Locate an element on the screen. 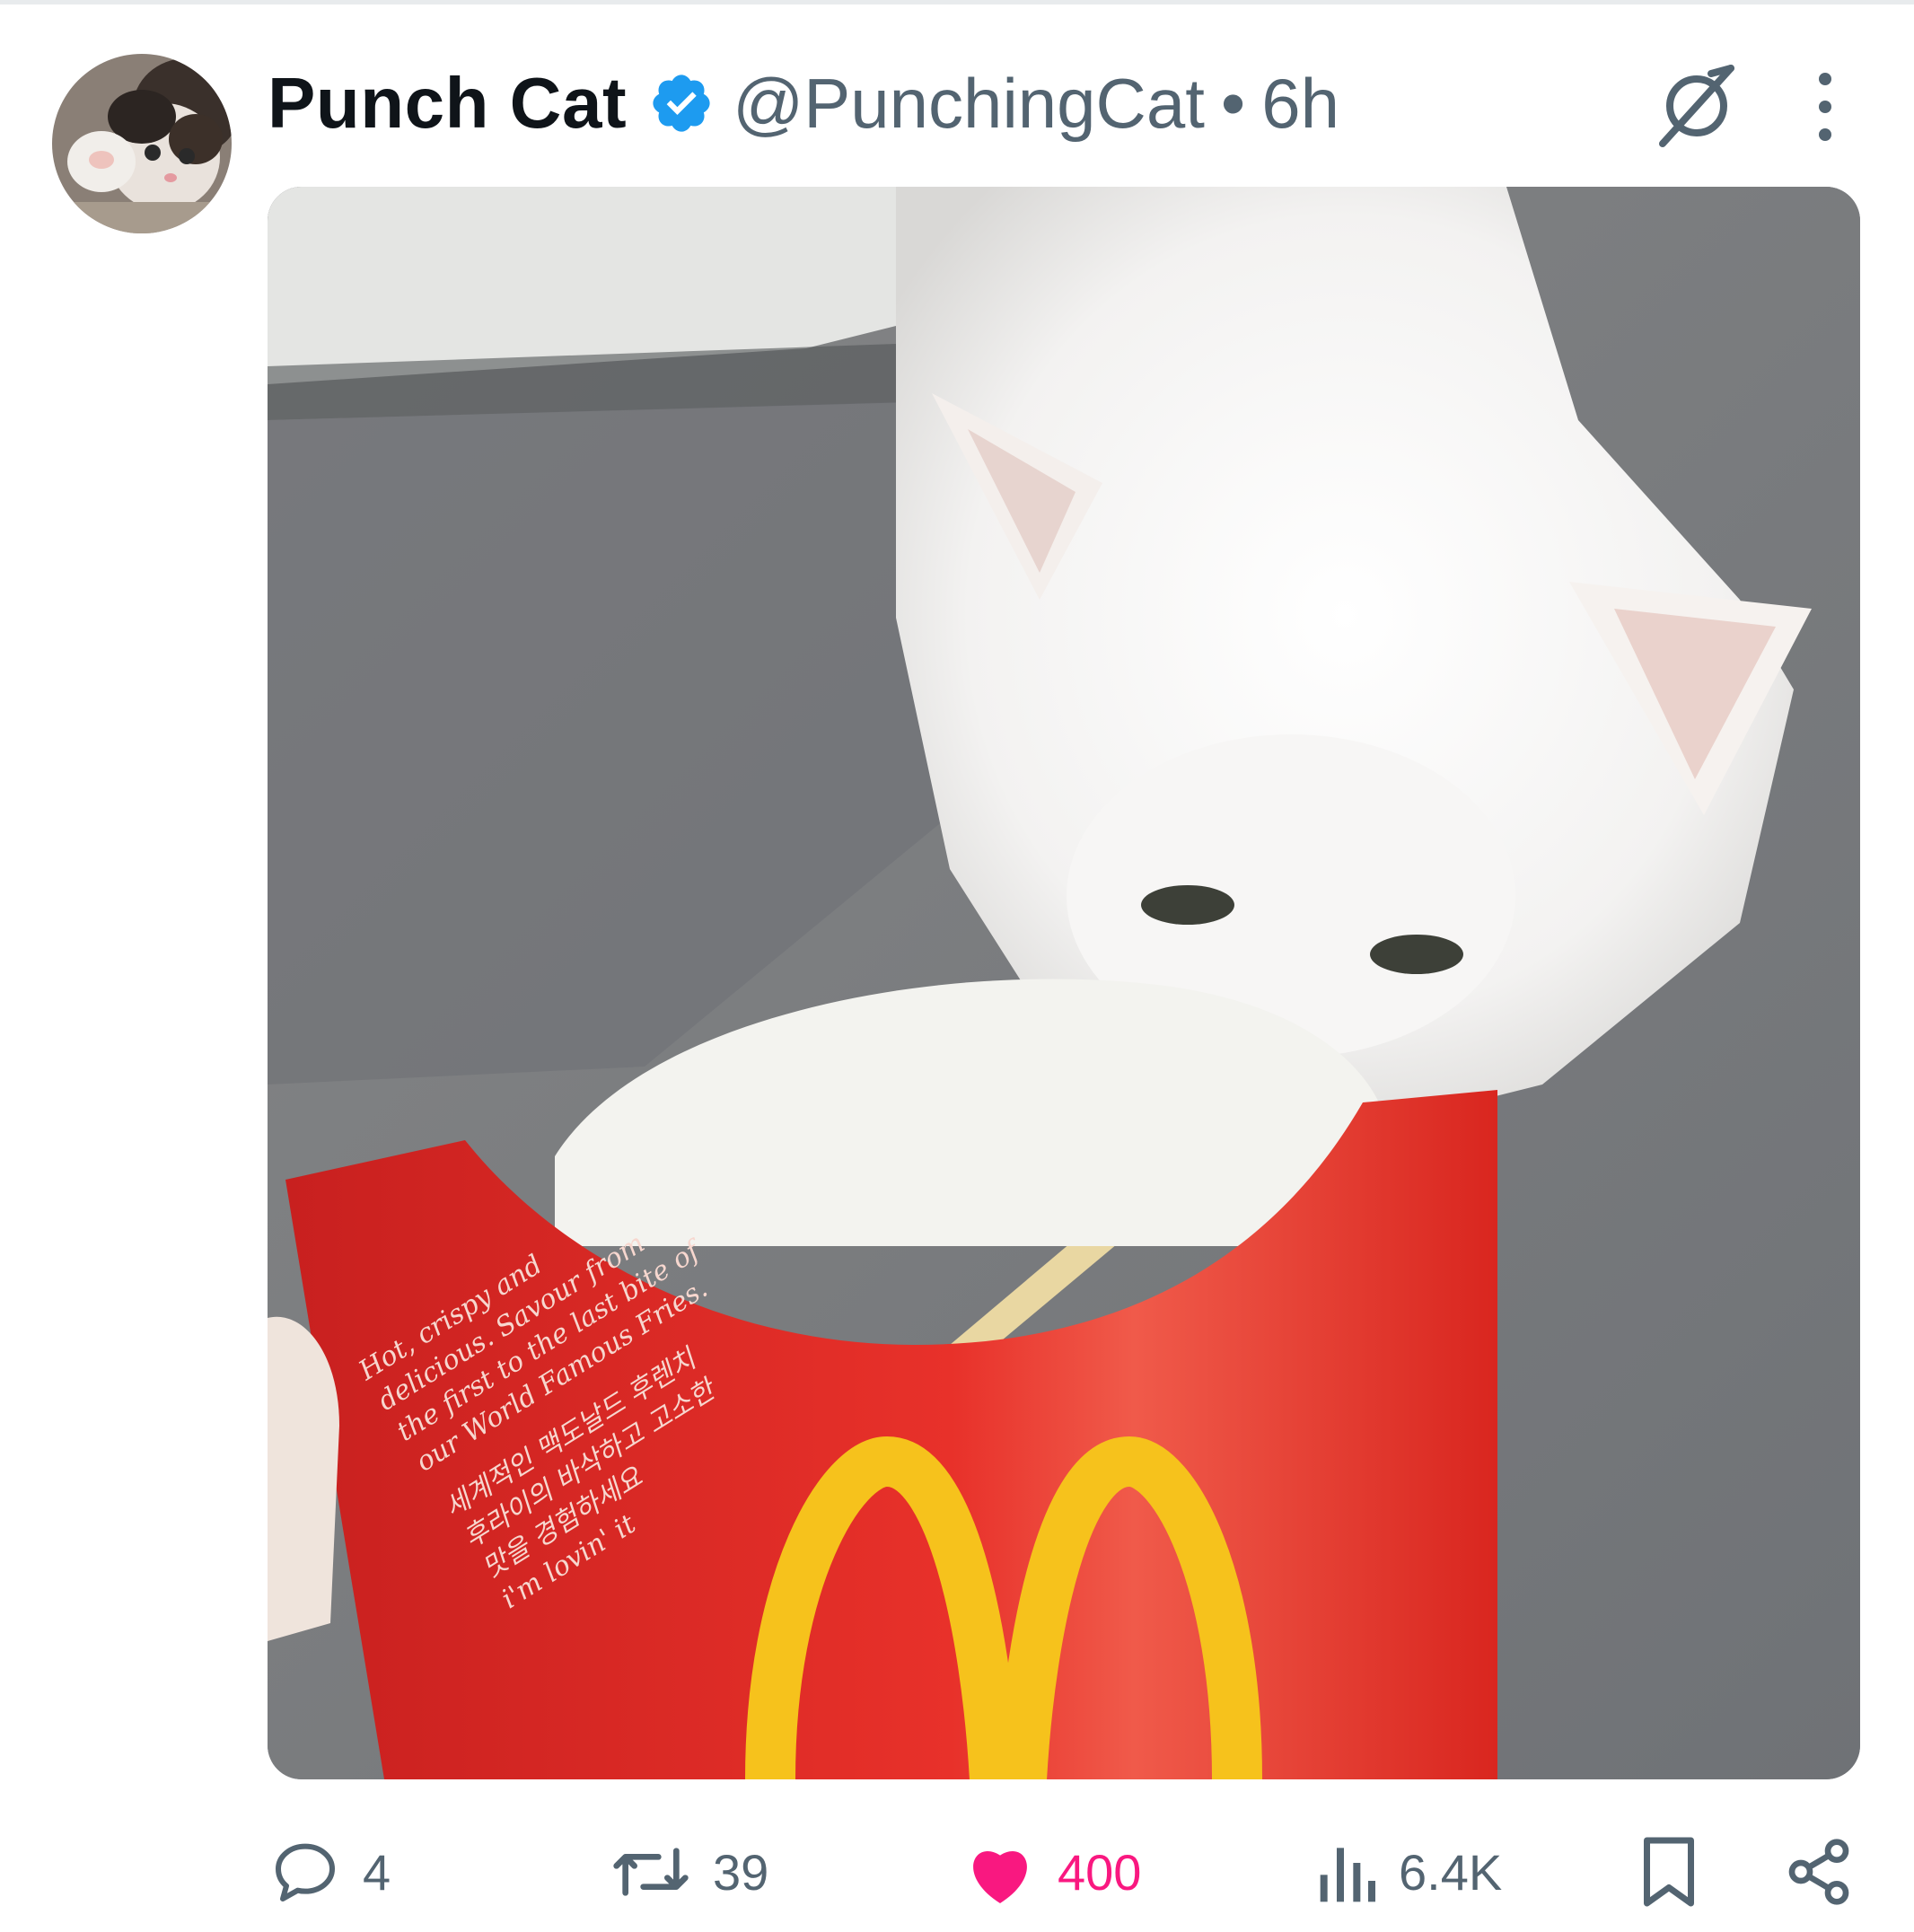 The height and width of the screenshot is (1932, 1914). bookmark-icon is located at coordinates (1669, 1872).